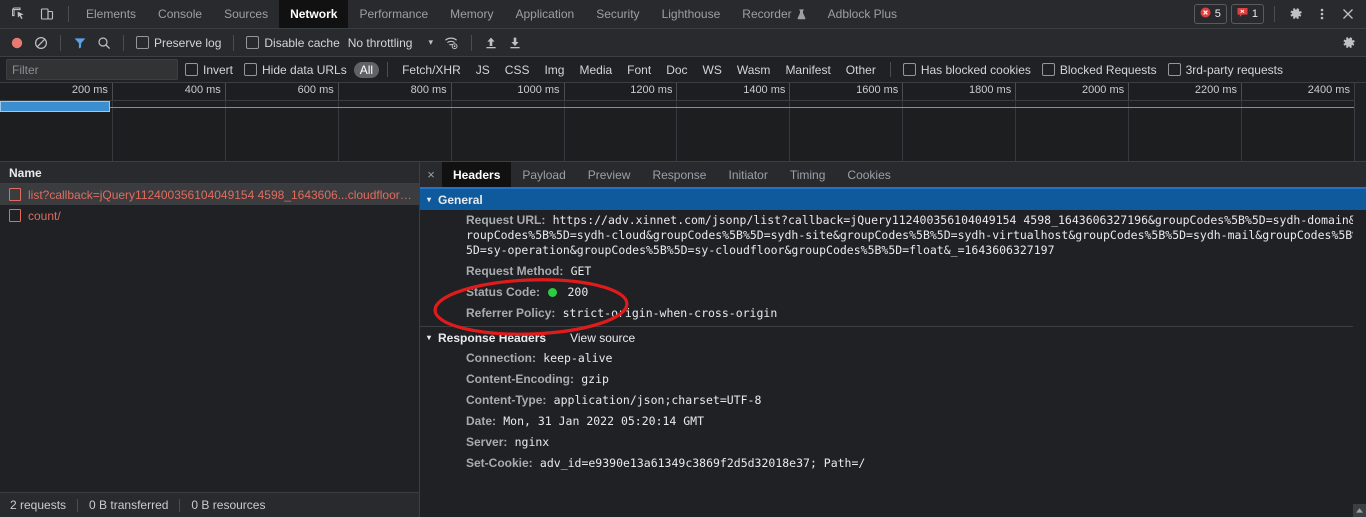  I want to click on tab-label: Memory, so click(472, 14).